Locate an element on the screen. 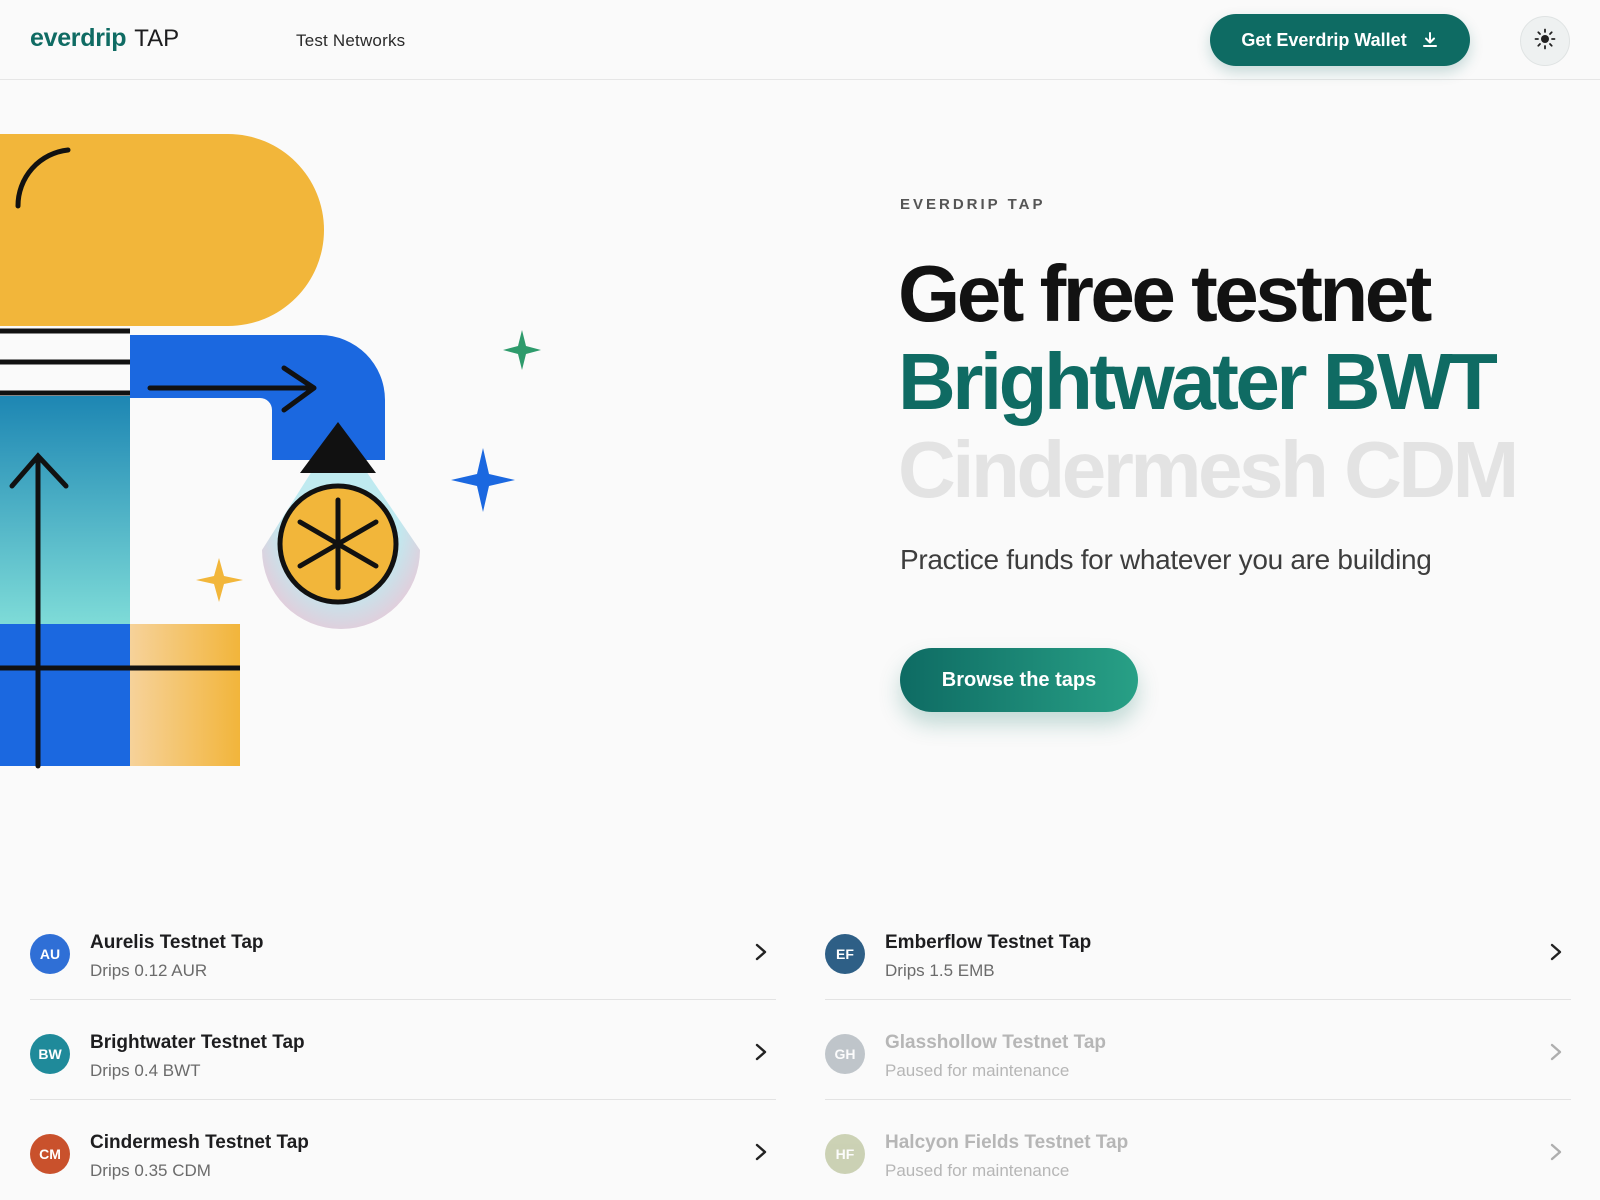  tap-row: EF Emberflow Testnet Tap Drips 1.5 EMB is located at coordinates (1198, 950).